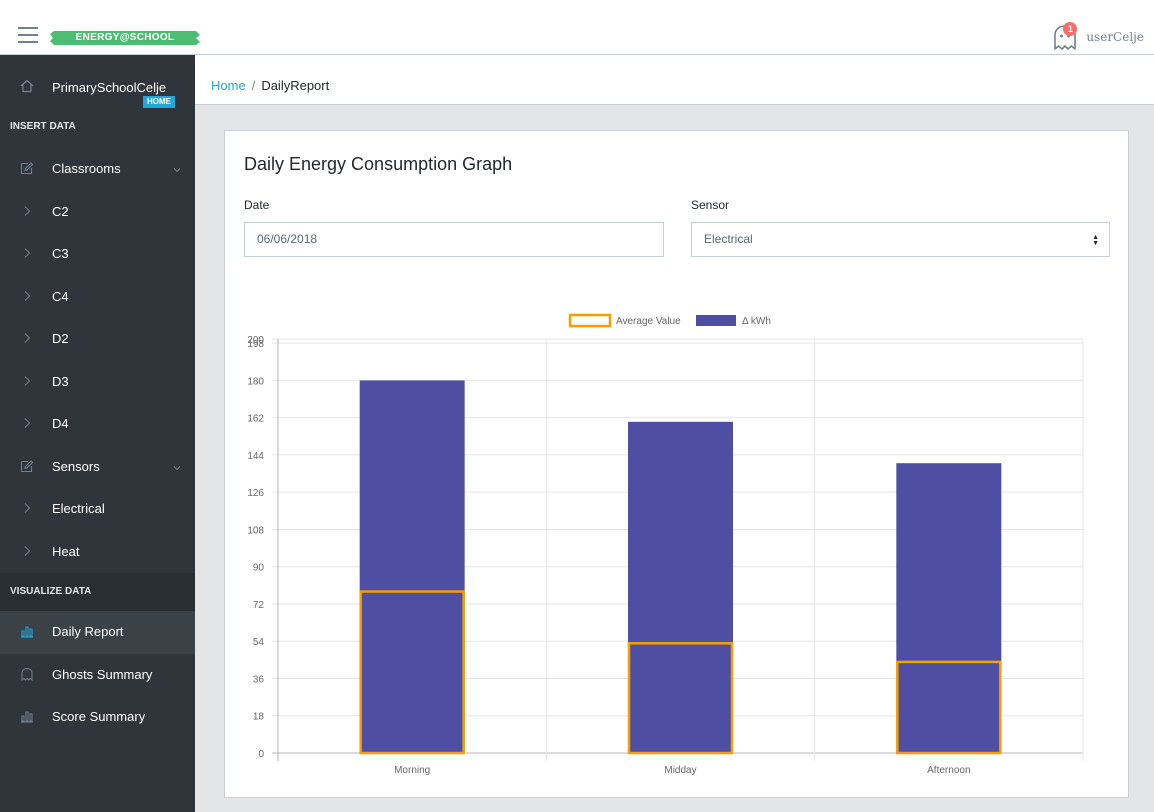 This screenshot has height=812, width=1154. What do you see at coordinates (97, 339) in the screenshot?
I see `sidebar-item-d2: D2` at bounding box center [97, 339].